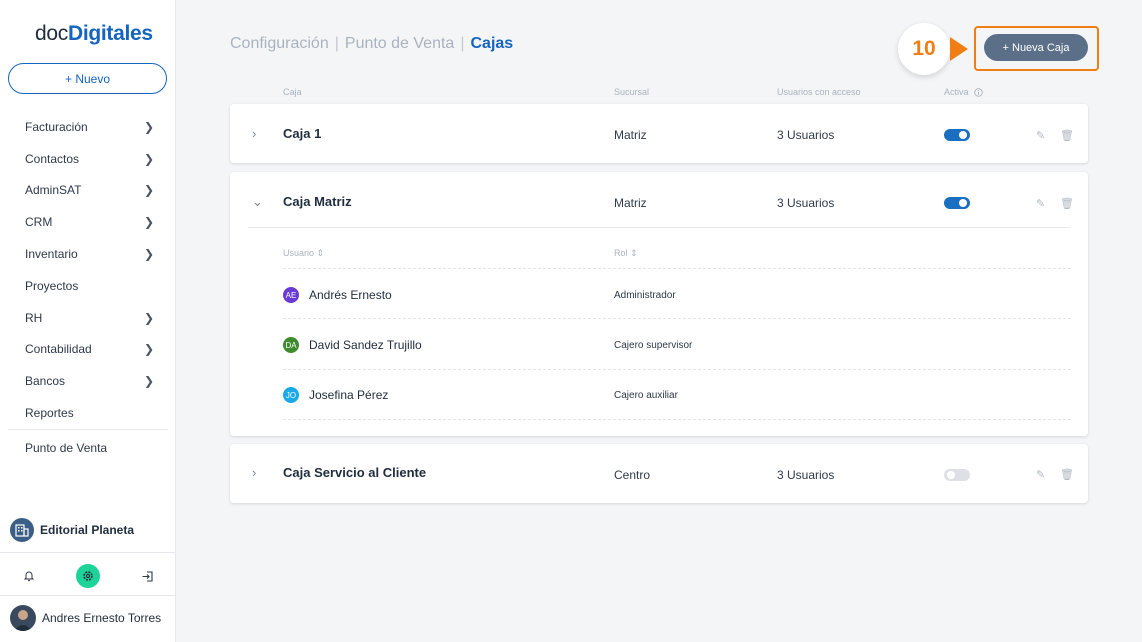 The width and height of the screenshot is (1142, 642). I want to click on chevron-down-icon: ⌄, so click(257, 202).